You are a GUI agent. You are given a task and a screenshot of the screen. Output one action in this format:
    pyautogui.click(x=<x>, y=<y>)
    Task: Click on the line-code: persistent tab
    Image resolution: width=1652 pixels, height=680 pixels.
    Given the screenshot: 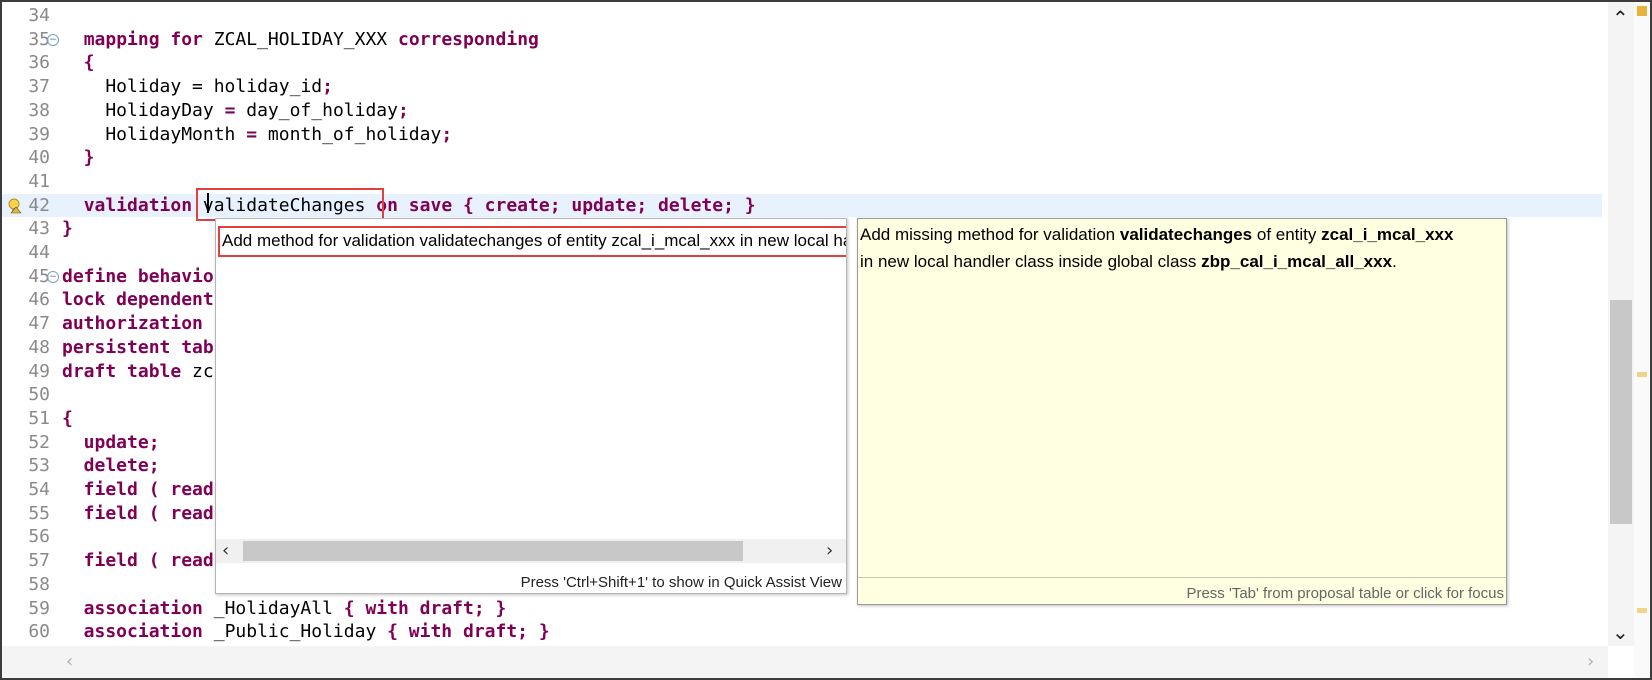 What is the action you would take?
    pyautogui.click(x=138, y=347)
    